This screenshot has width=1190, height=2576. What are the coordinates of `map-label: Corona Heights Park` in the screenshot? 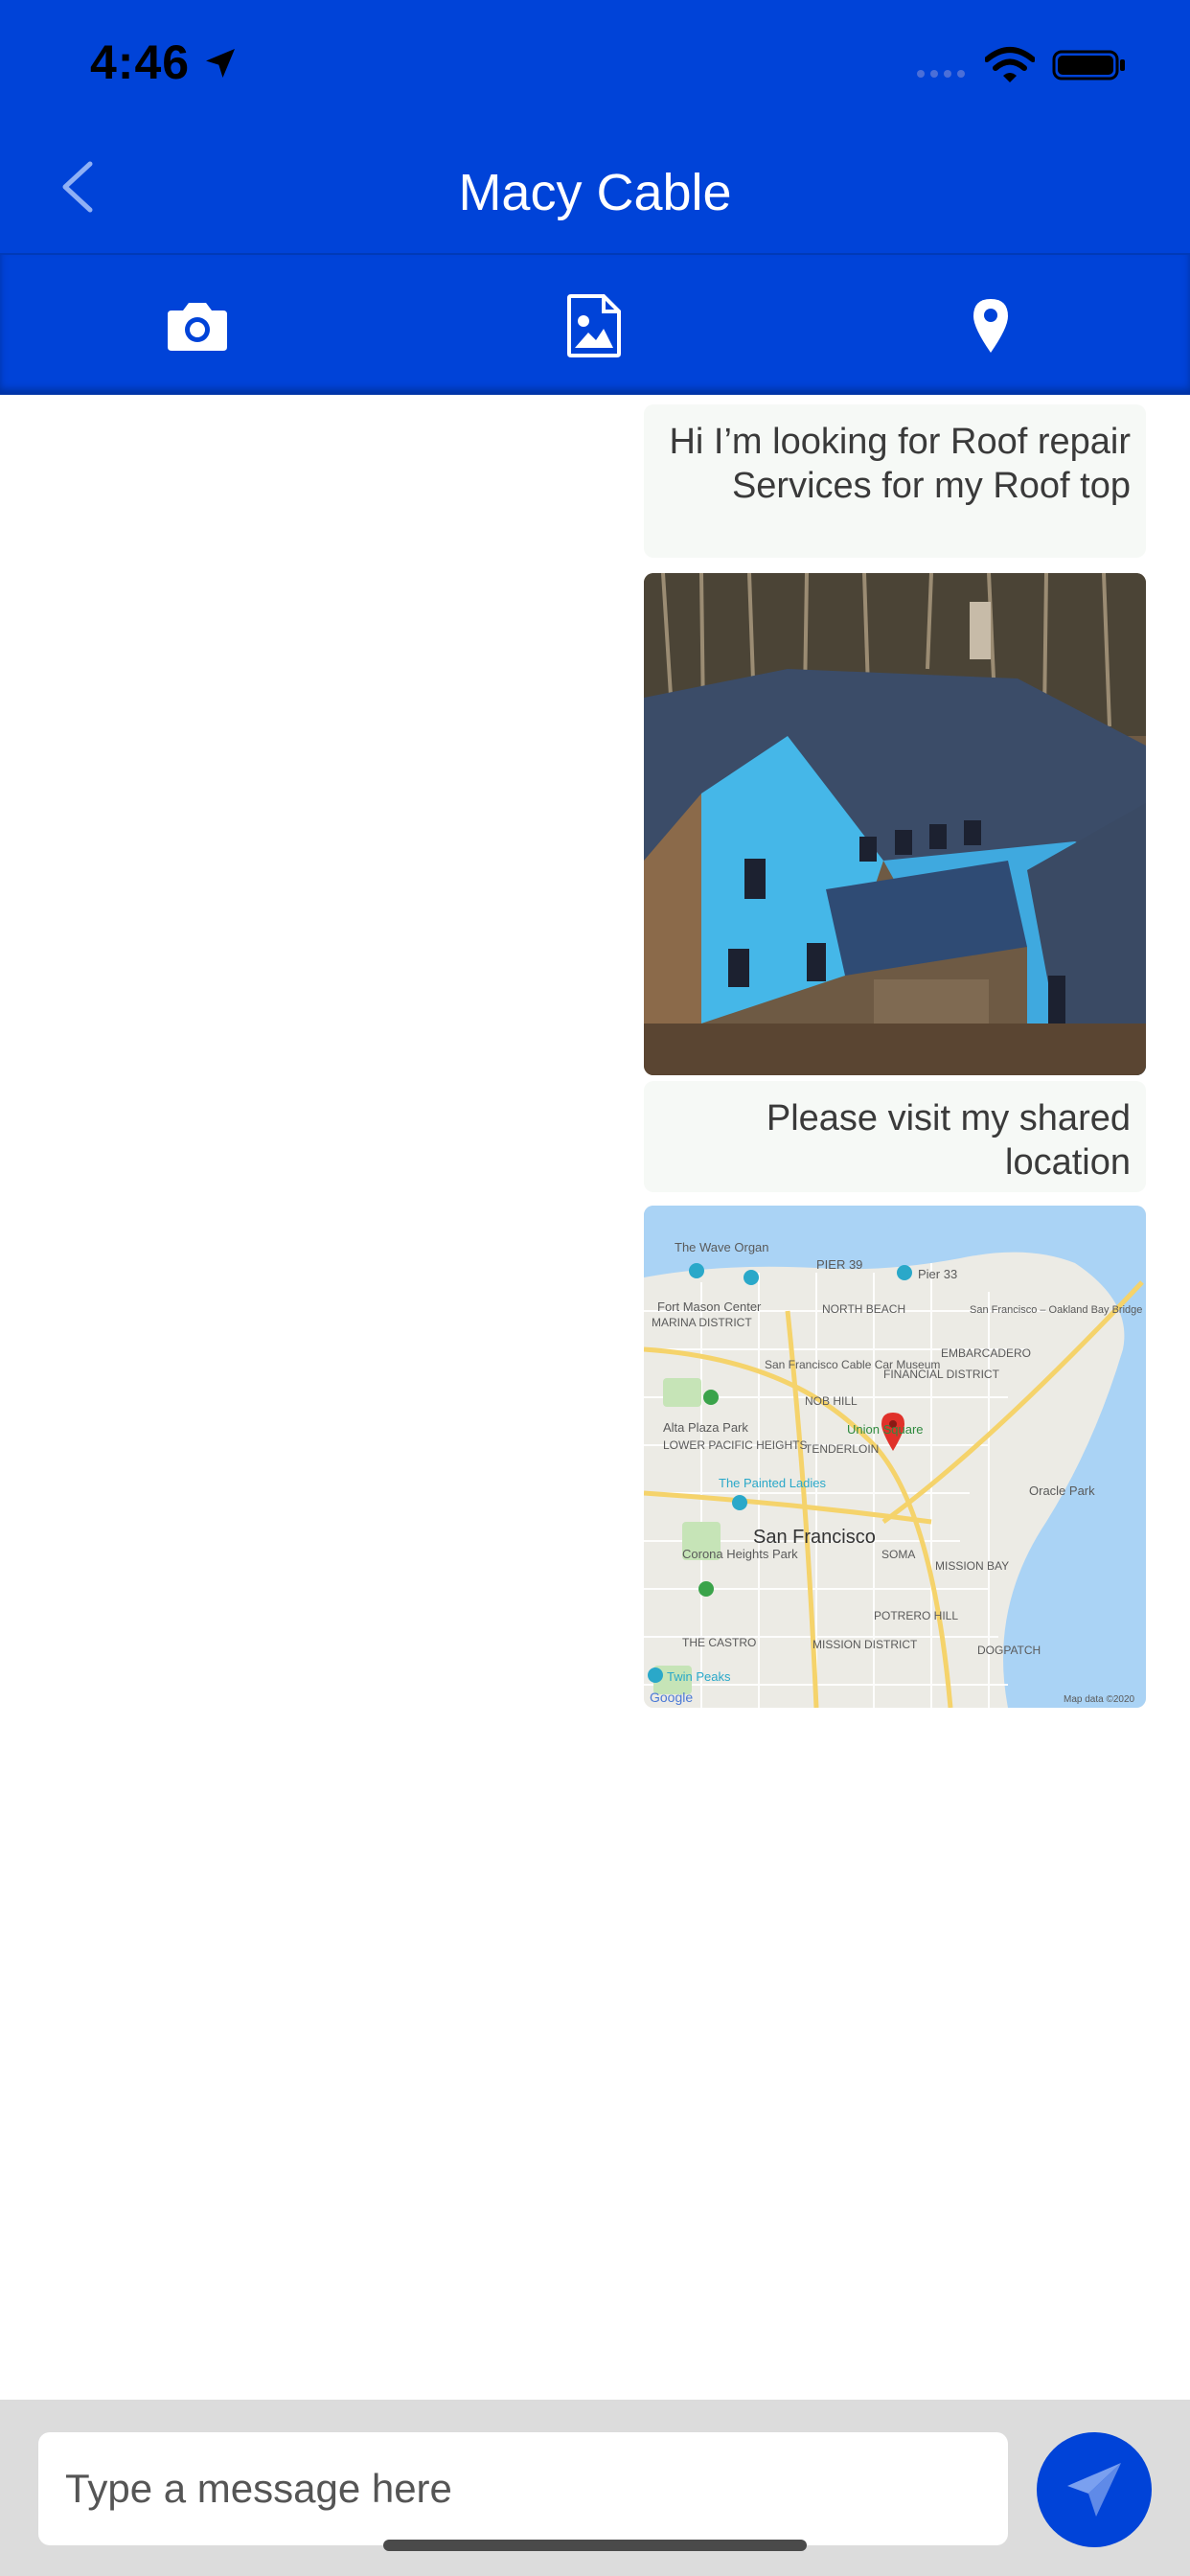 It's located at (740, 1554).